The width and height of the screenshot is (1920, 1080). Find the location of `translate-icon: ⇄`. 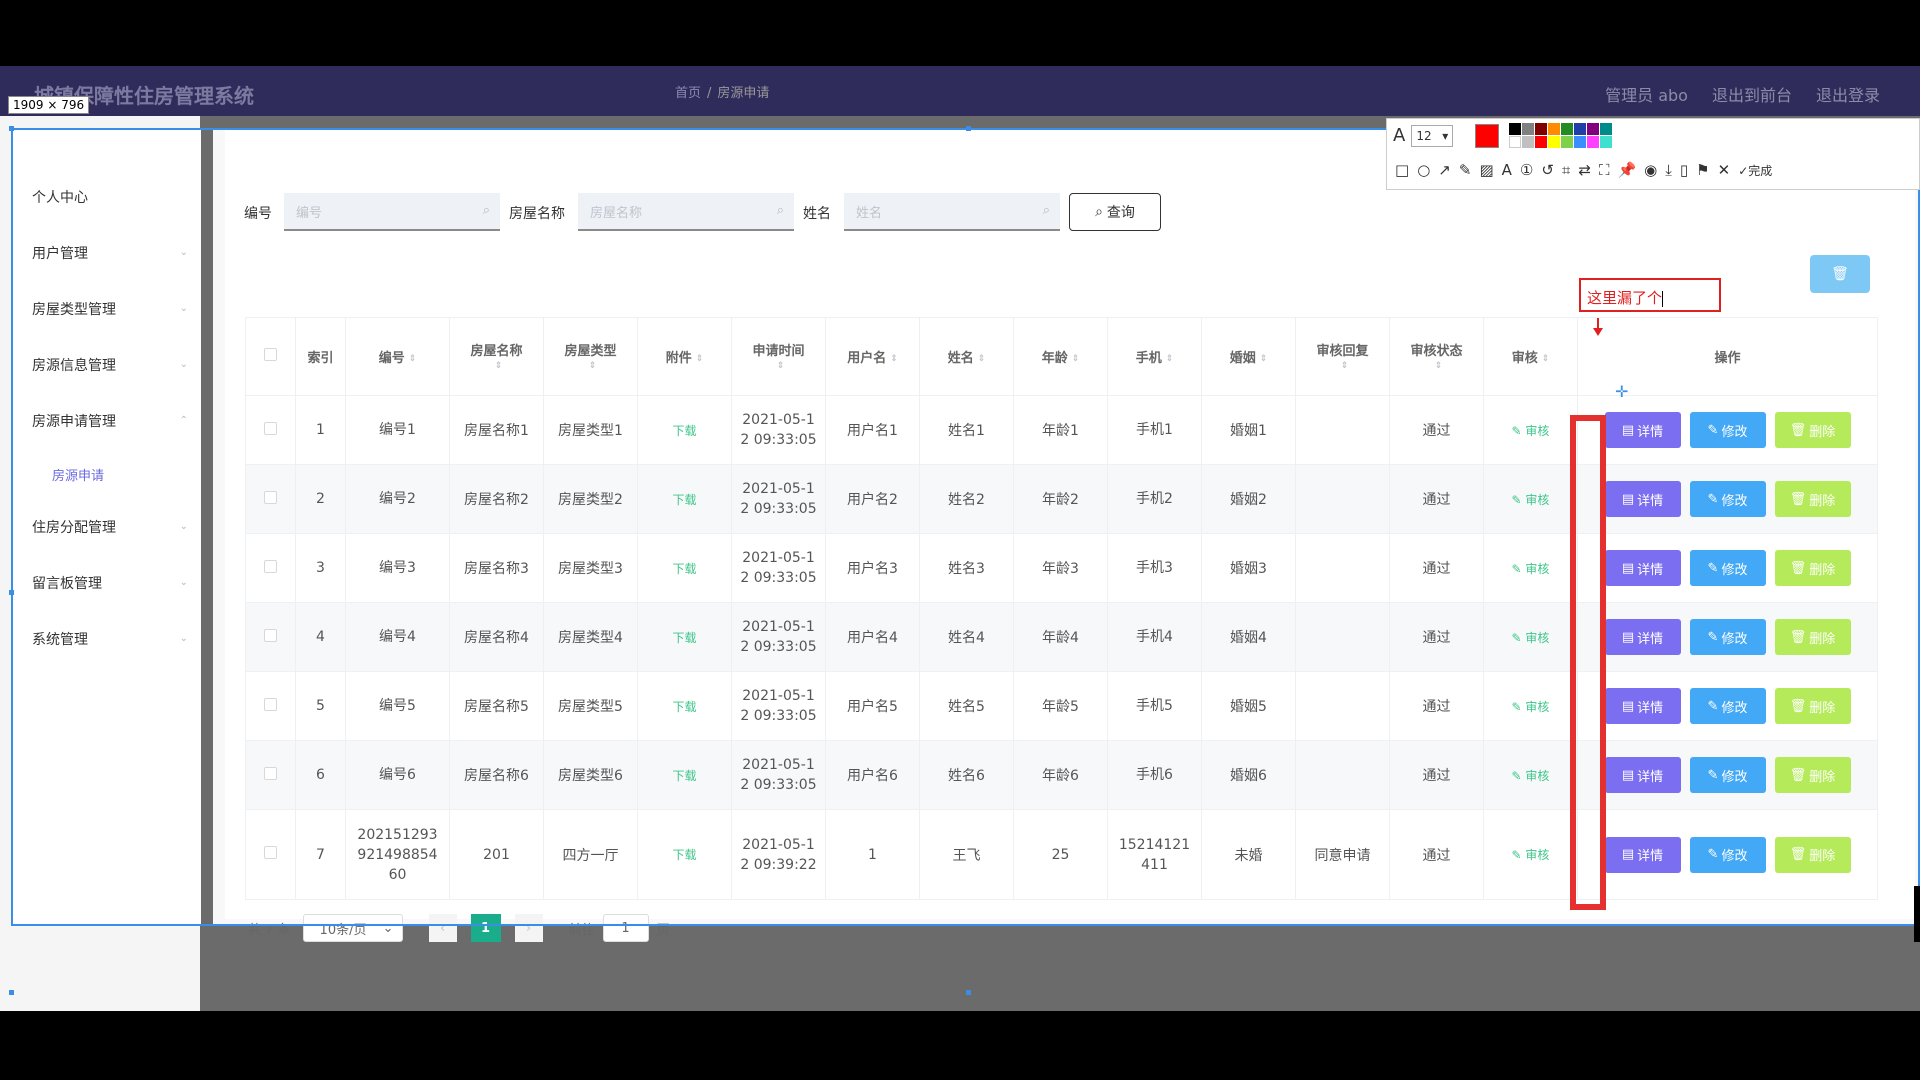

translate-icon: ⇄ is located at coordinates (1584, 170).